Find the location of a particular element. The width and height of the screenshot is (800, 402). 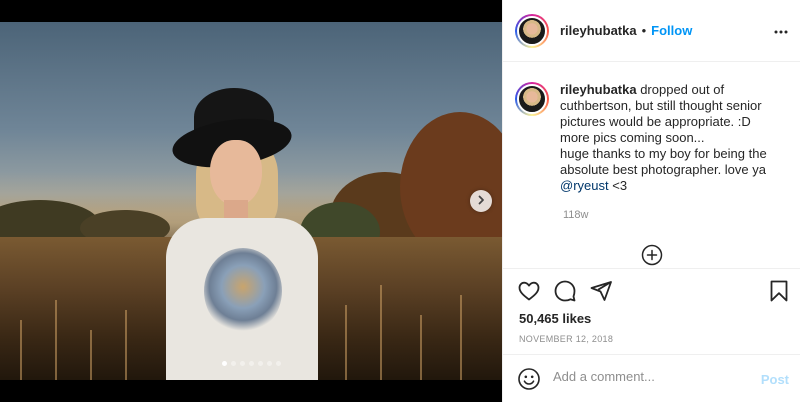

save-button is located at coordinates (779, 293).